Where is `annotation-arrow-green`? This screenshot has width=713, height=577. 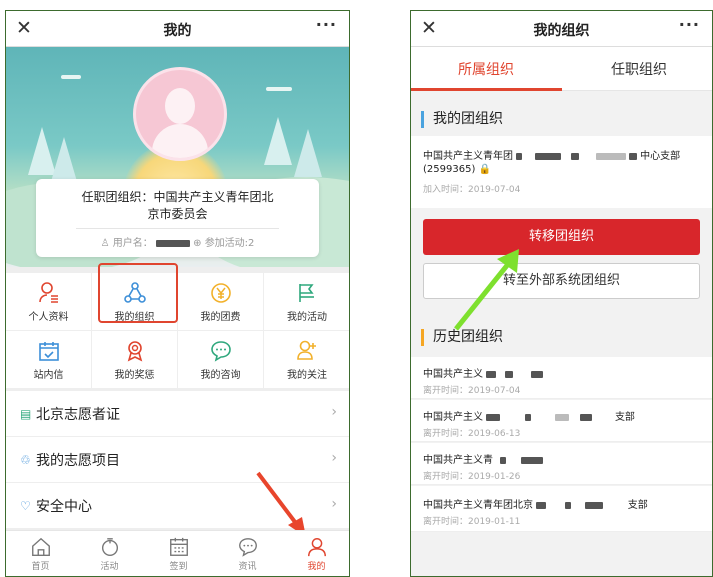
annotation-arrow-green is located at coordinates (486, 290).